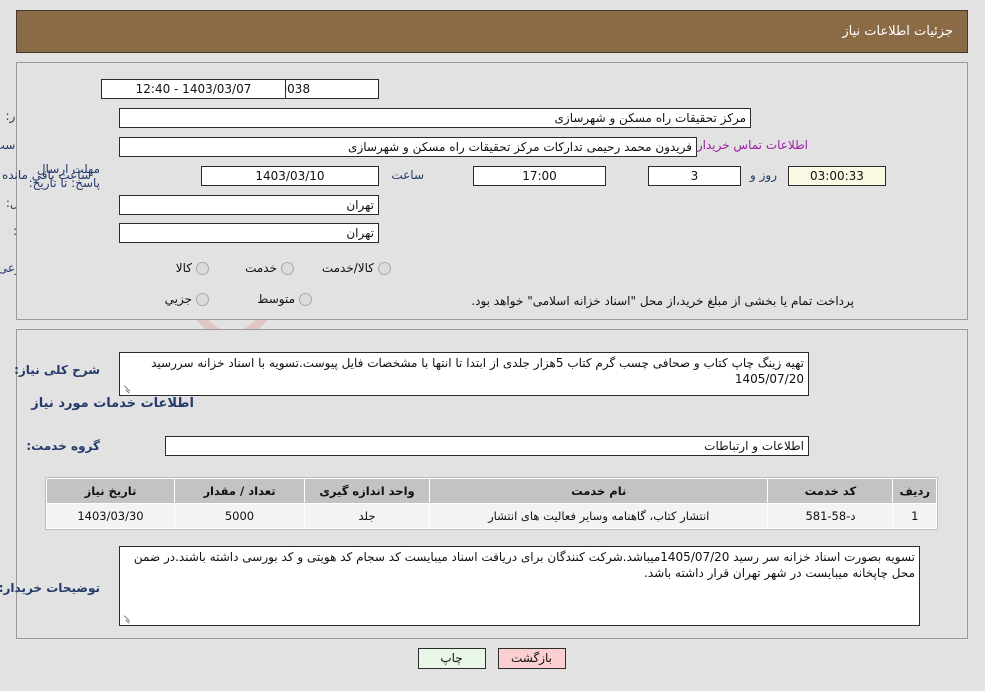 This screenshot has width=985, height=691. Describe the element at coordinates (113, 403) in the screenshot. I see `services-heading: اطلاعات خدمات مورد نیاز` at that location.